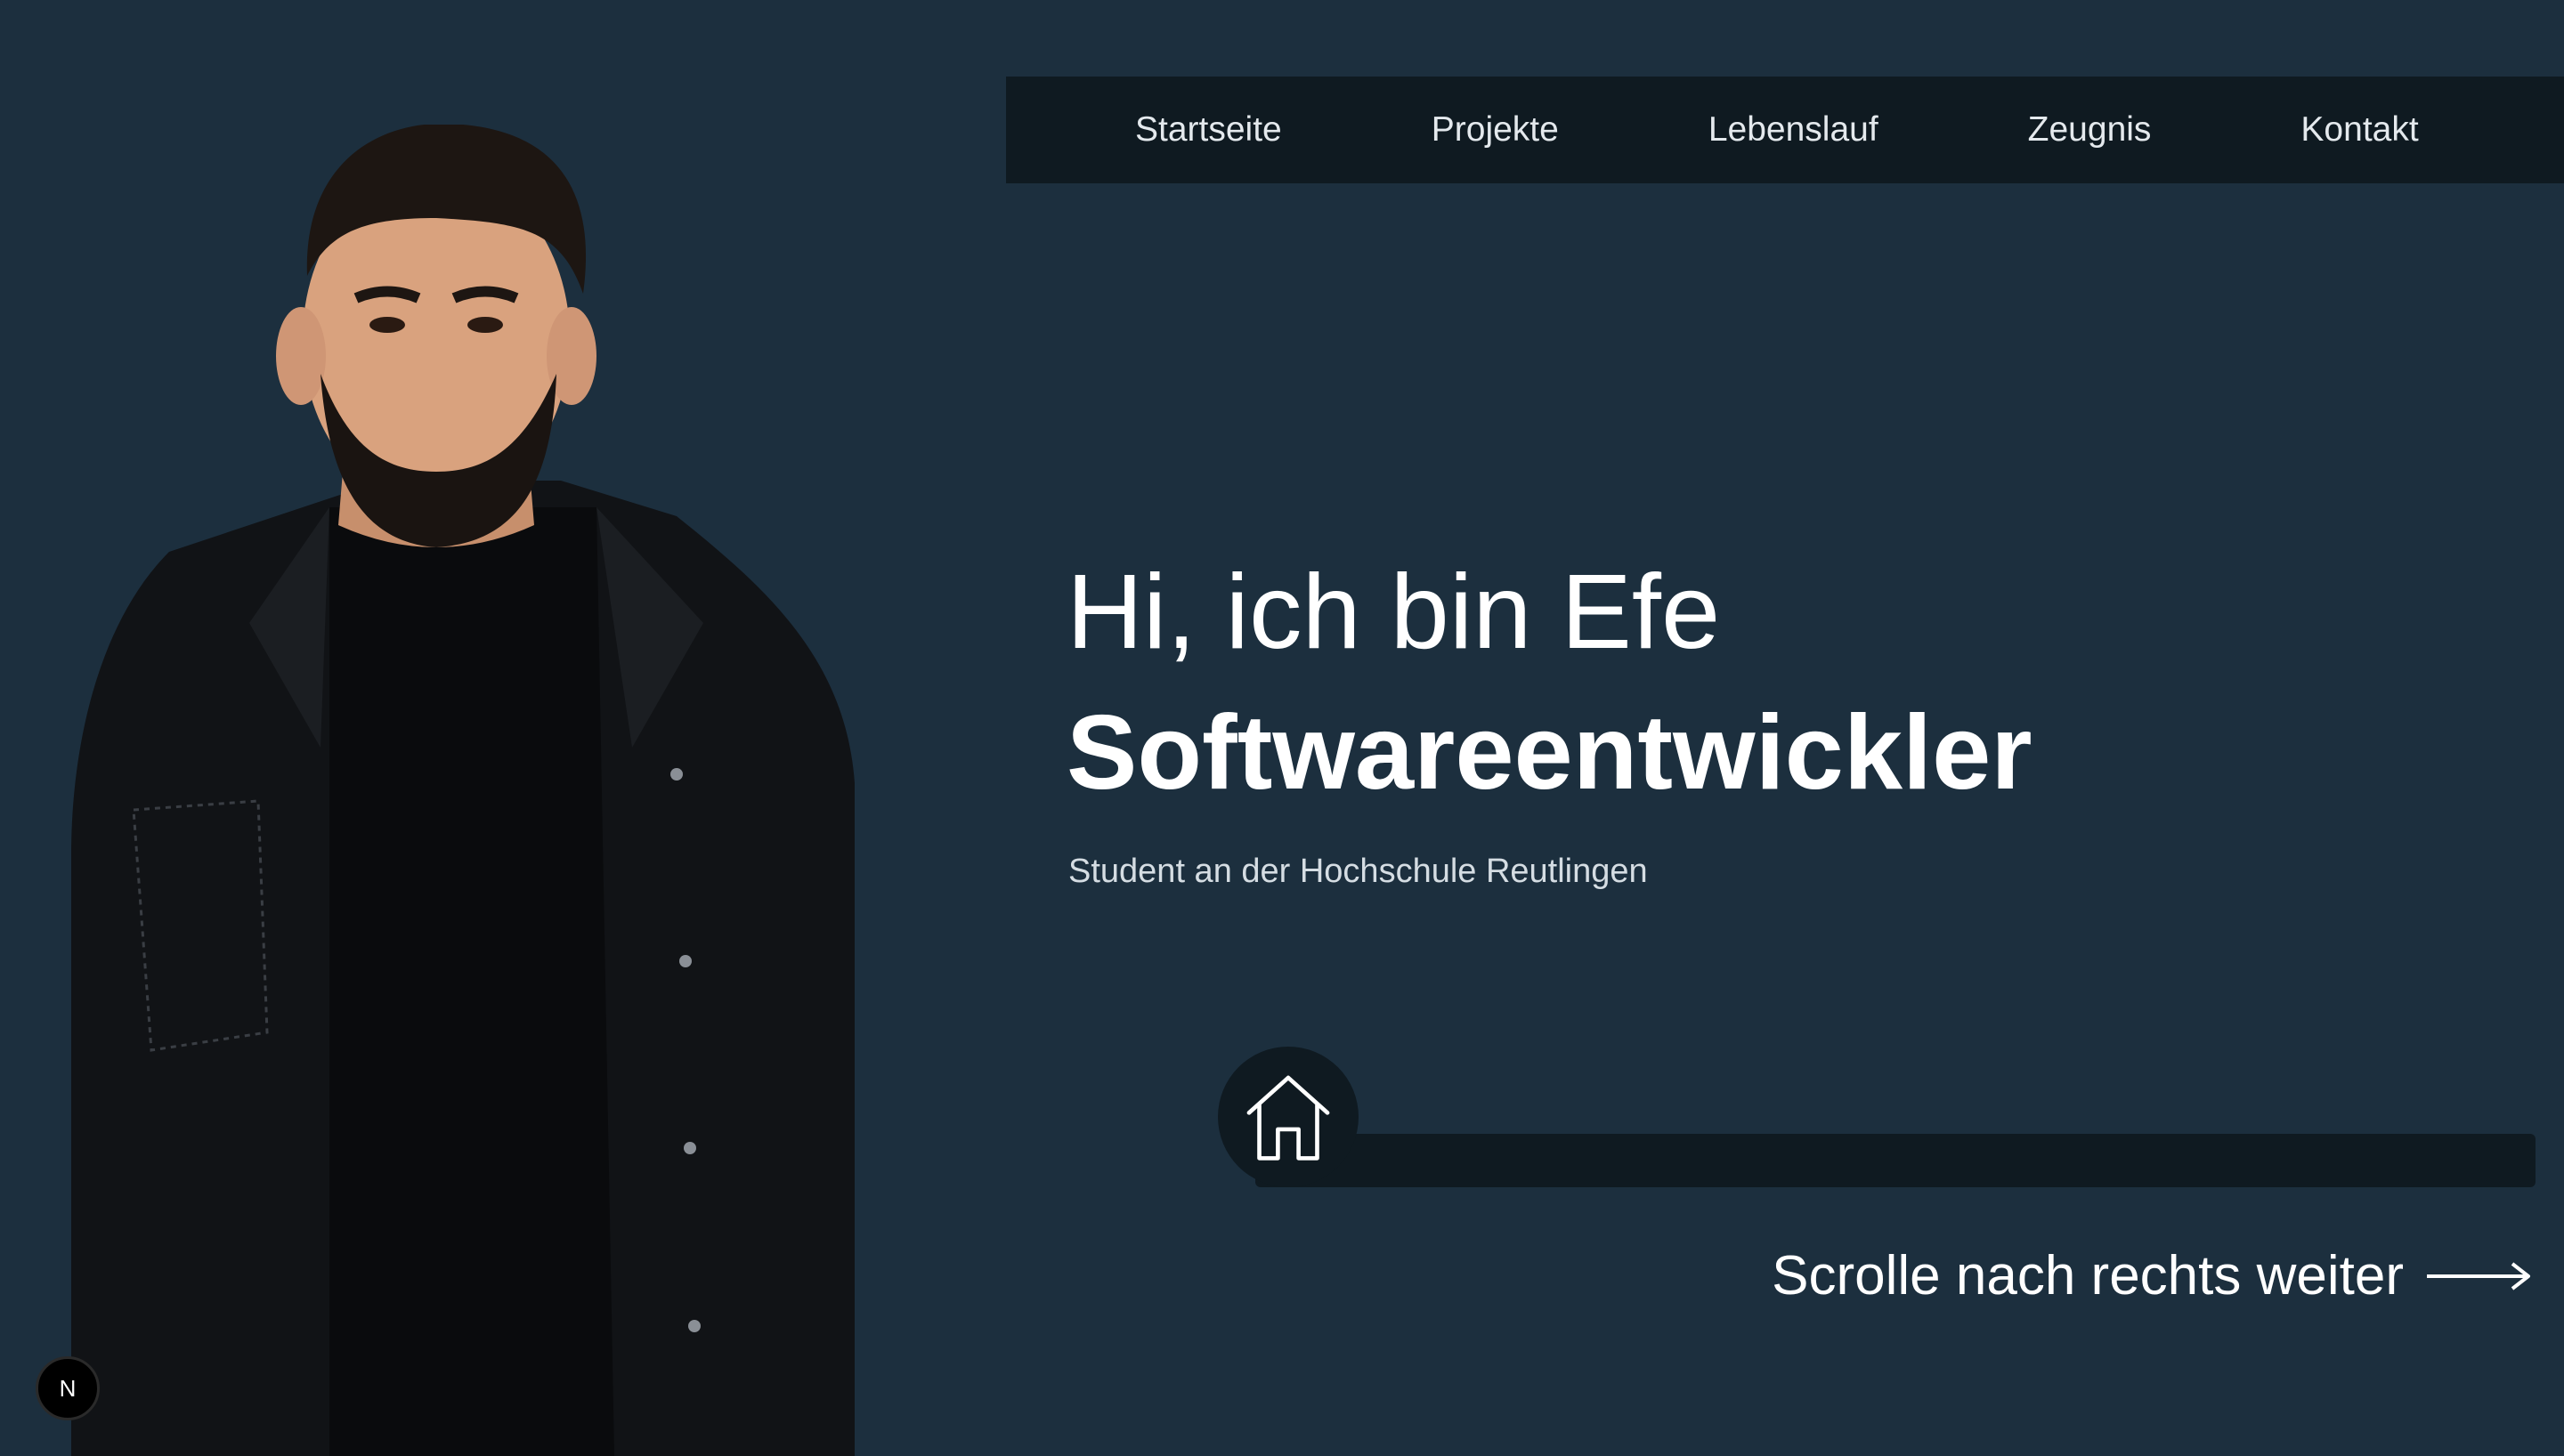 This screenshot has width=2564, height=1456. I want to click on nextjs-dev-indicator: N, so click(68, 1388).